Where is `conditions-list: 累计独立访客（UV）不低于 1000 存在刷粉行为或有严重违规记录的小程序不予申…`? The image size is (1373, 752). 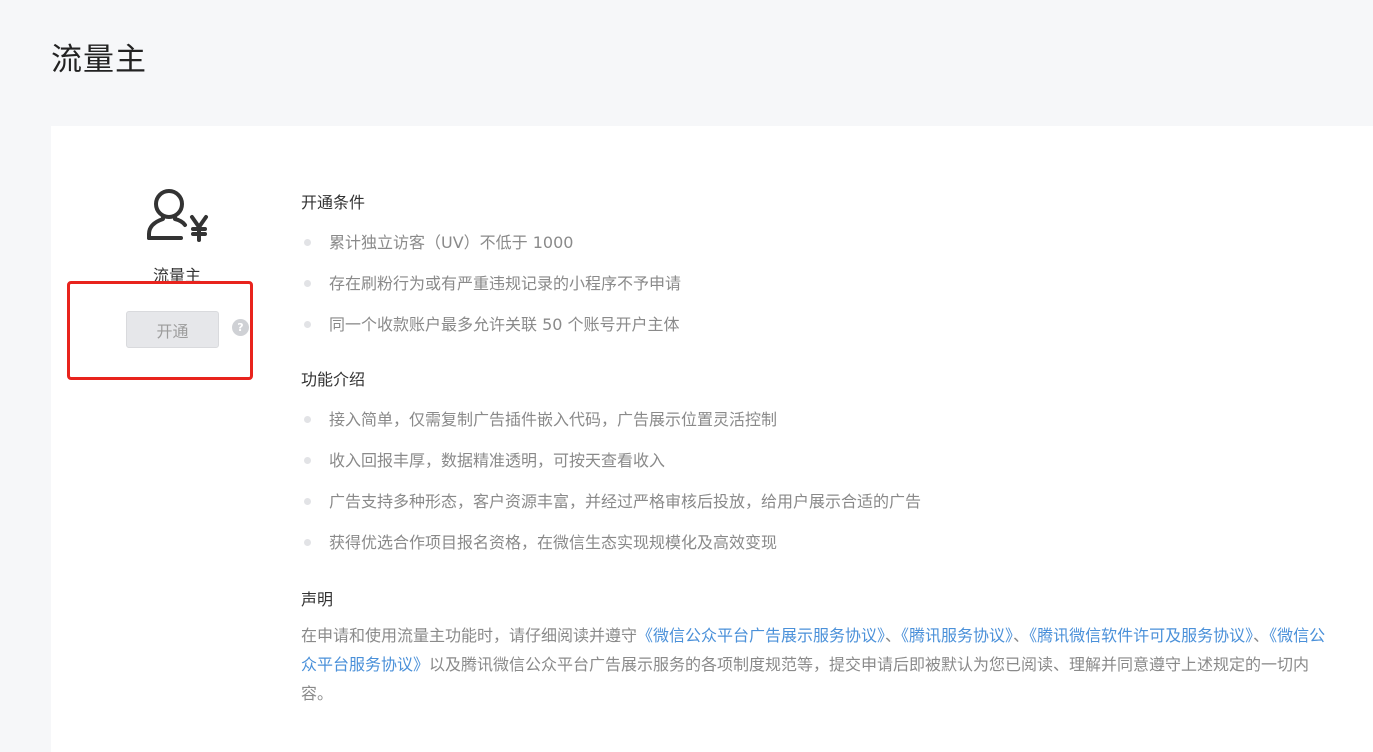
conditions-list: 累计独立访客（UV）不低于 1000 存在刷粉行为或有严重违规记录的小程序不予申… is located at coordinates (821, 283).